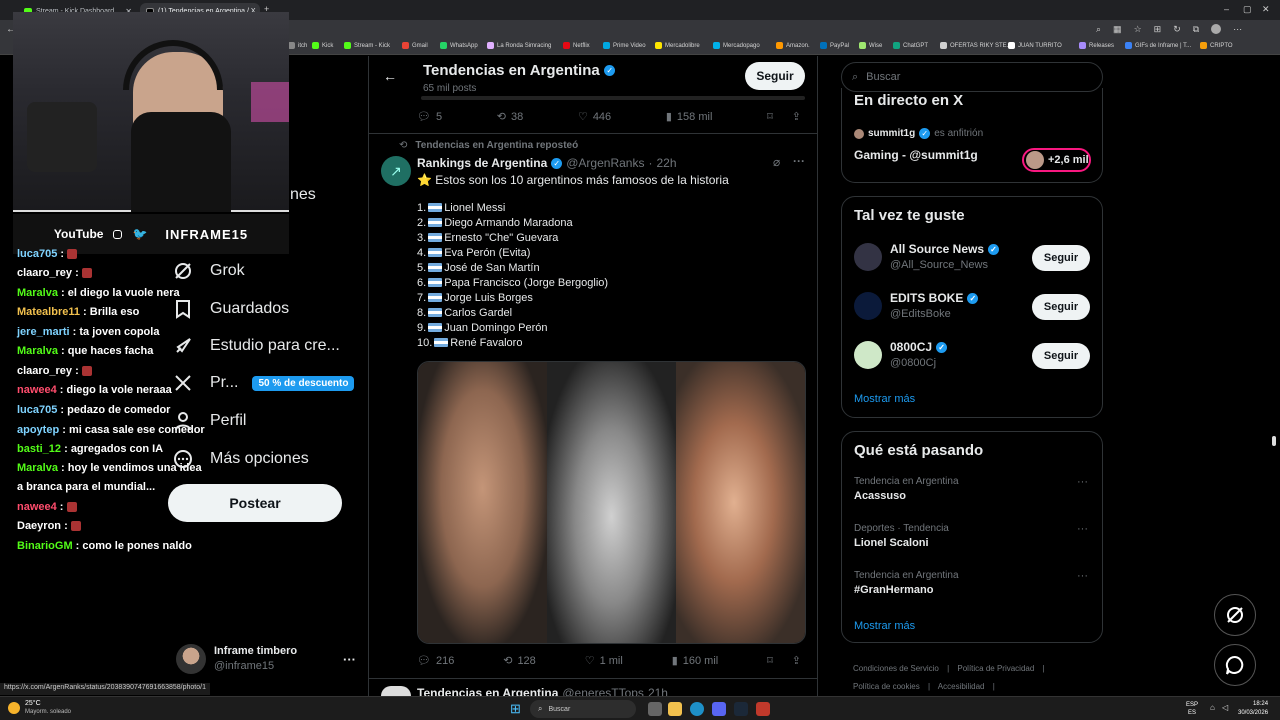 The width and height of the screenshot is (1280, 720). What do you see at coordinates (1253, 709) in the screenshot?
I see `clock: 18:24 30/03/2026` at bounding box center [1253, 709].